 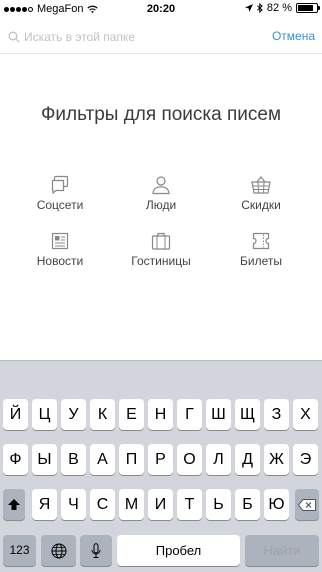 I want to click on key-letter: Щ, so click(x=247, y=414).